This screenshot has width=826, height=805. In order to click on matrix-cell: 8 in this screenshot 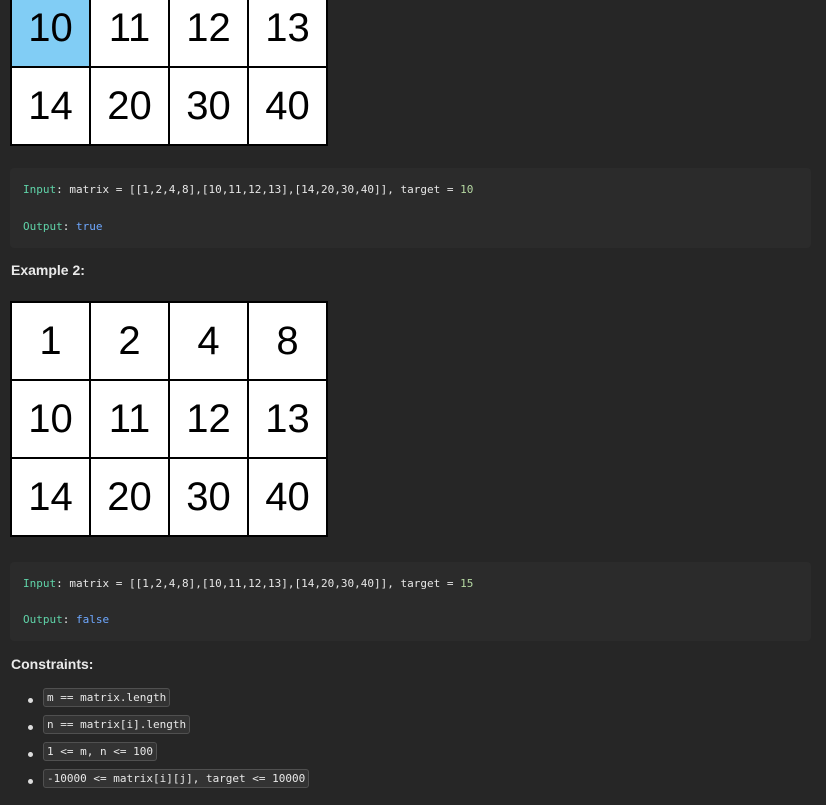, I will do `click(287, 341)`.